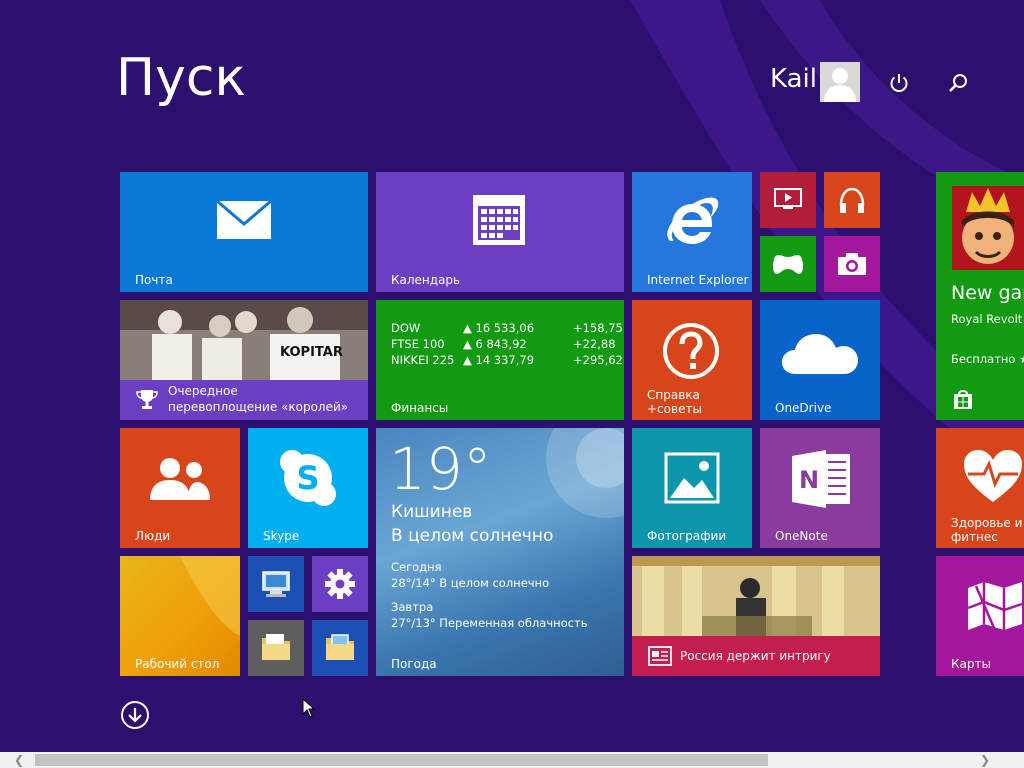  Describe the element at coordinates (756, 596) in the screenshot. I see `news-photo` at that location.